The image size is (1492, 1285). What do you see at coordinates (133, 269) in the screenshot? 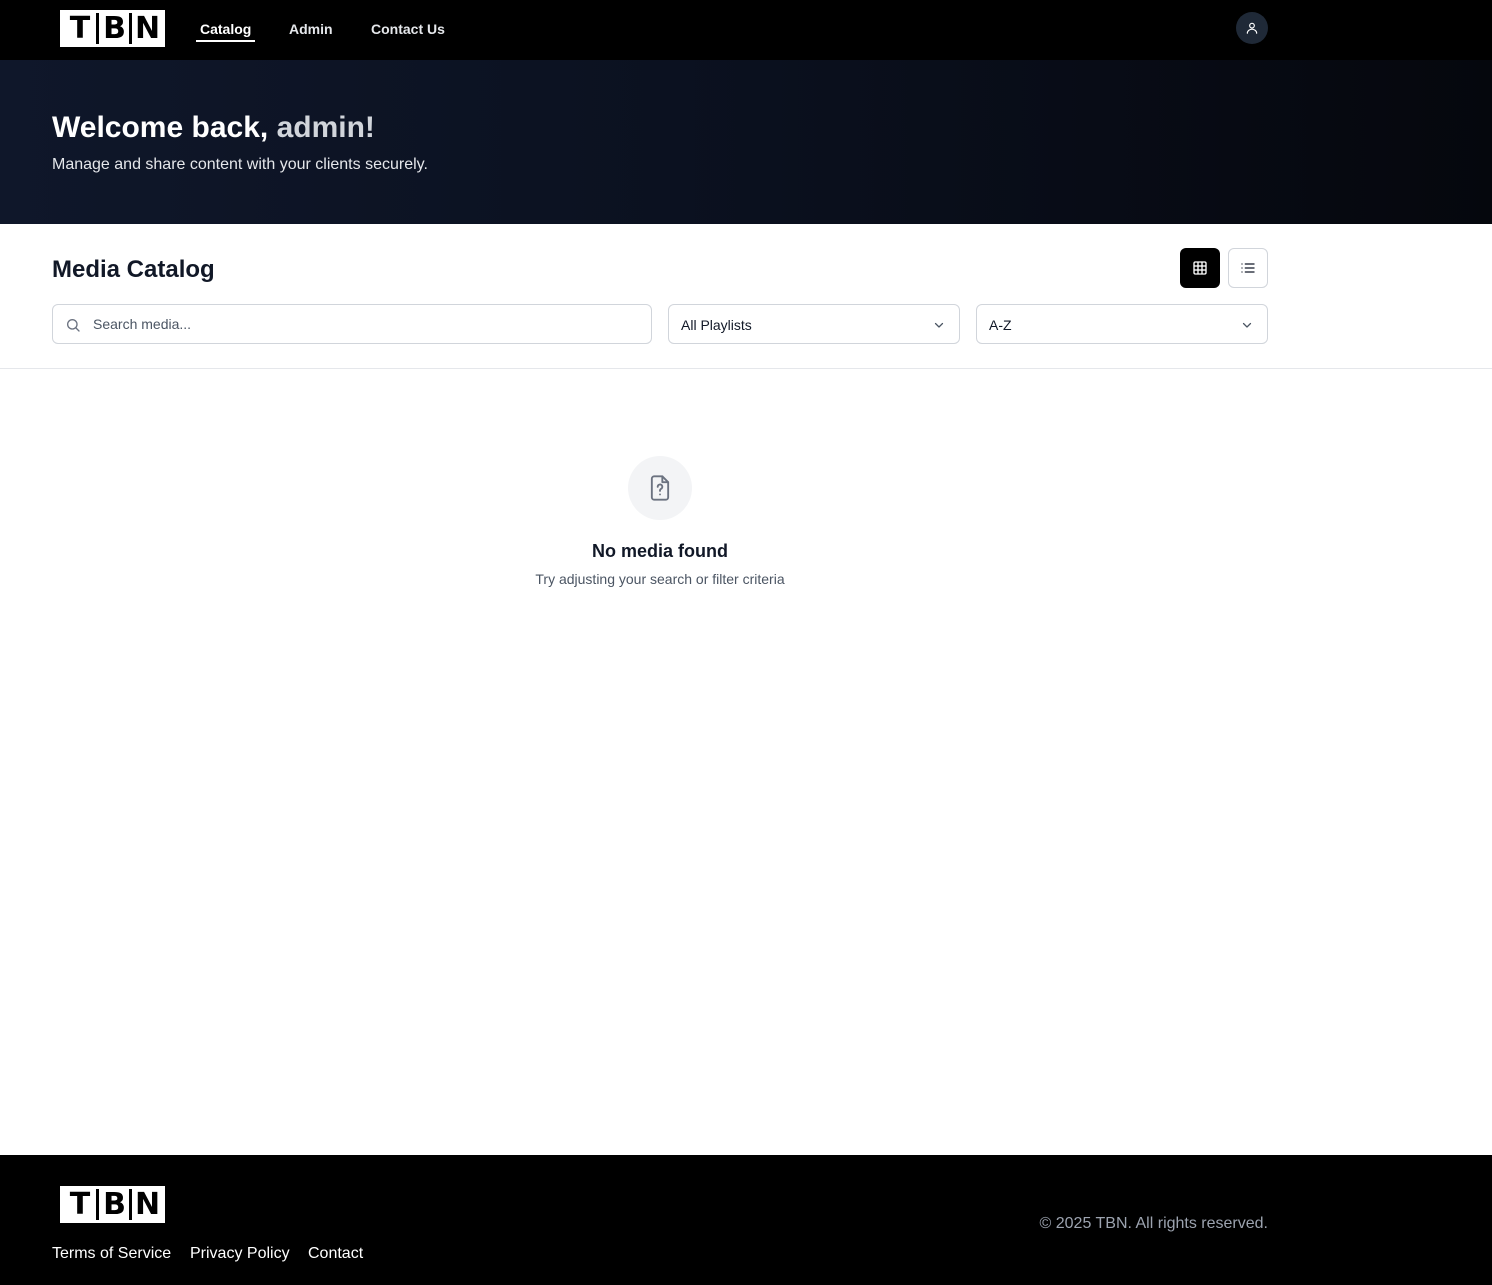
I see `page-title: Media Catalog` at bounding box center [133, 269].